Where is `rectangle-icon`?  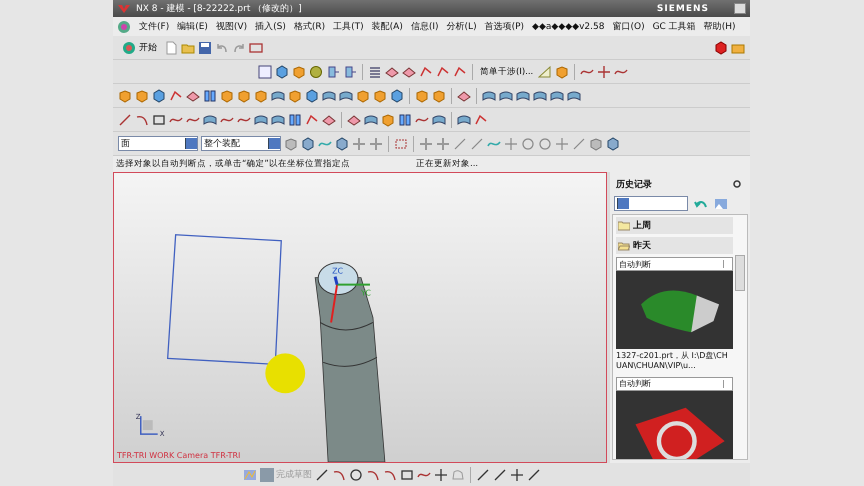
rectangle-icon is located at coordinates (256, 47).